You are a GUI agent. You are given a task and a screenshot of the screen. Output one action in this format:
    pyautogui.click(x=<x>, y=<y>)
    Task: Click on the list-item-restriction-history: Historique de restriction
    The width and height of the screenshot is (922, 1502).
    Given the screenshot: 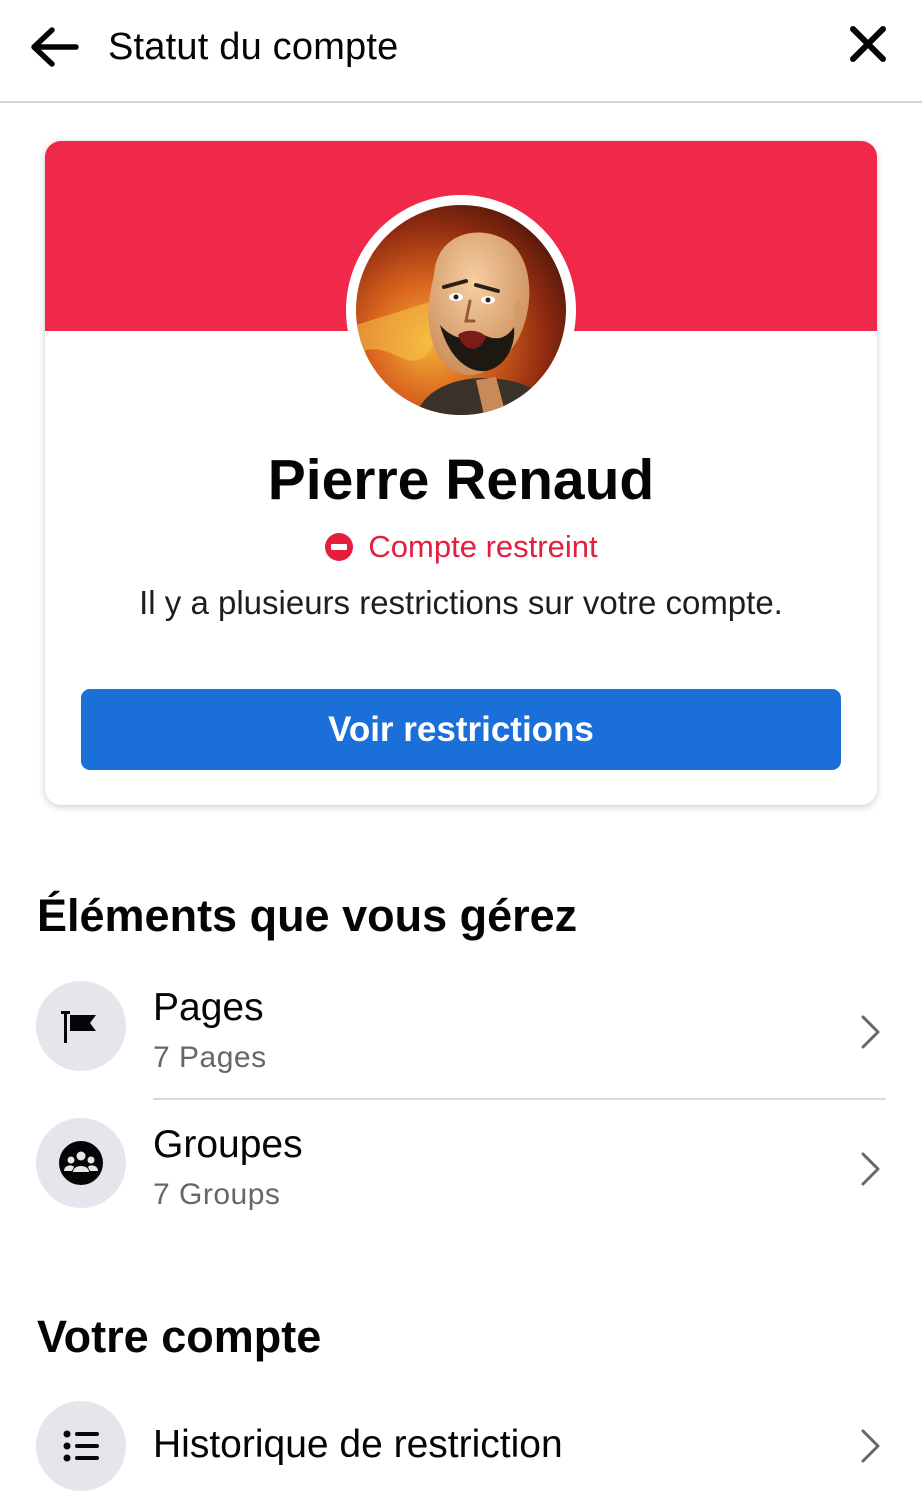 What is the action you would take?
    pyautogui.click(x=461, y=1447)
    